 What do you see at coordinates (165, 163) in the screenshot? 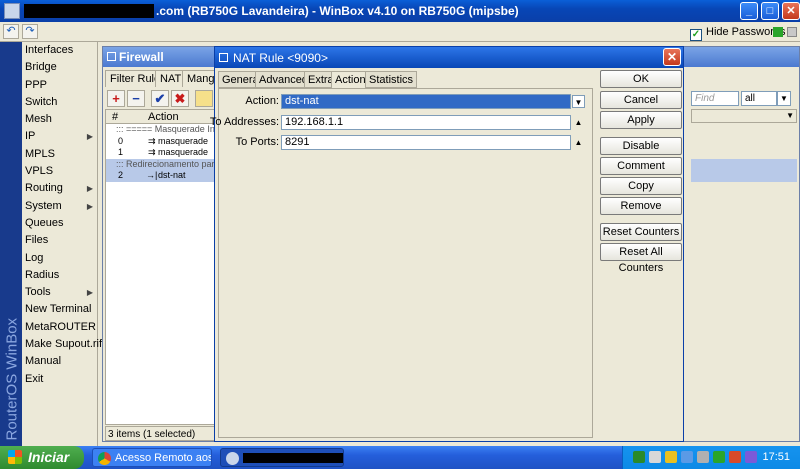
I see `row-comment: ::: Redirecionamento para` at bounding box center [165, 163].